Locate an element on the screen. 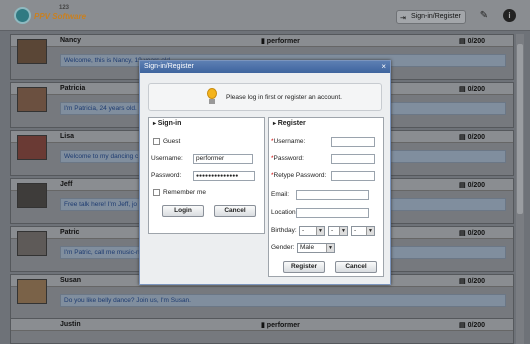 This screenshot has width=530, height=344. signin-register-label: Sign-in/Register is located at coordinates (436, 16).